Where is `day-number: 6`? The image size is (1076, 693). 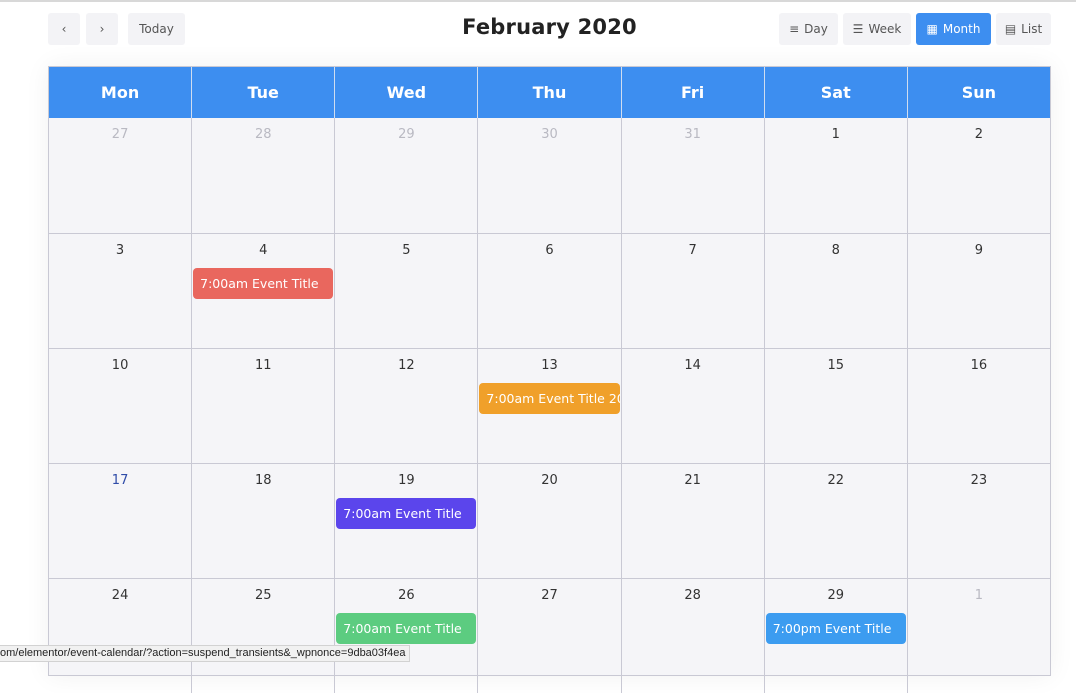 day-number: 6 is located at coordinates (549, 250).